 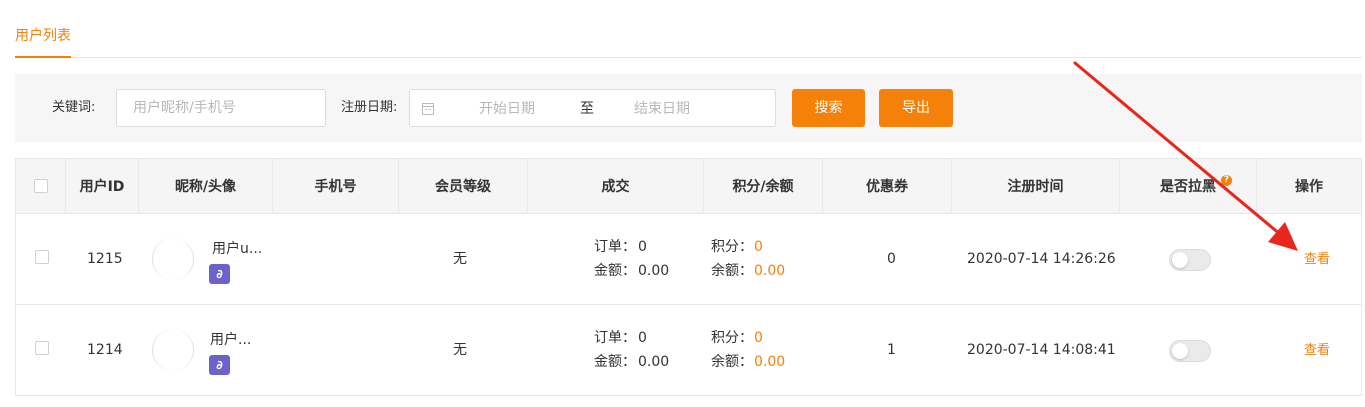 What do you see at coordinates (763, 186) in the screenshot?
I see `col-points-balance: 积分/余额` at bounding box center [763, 186].